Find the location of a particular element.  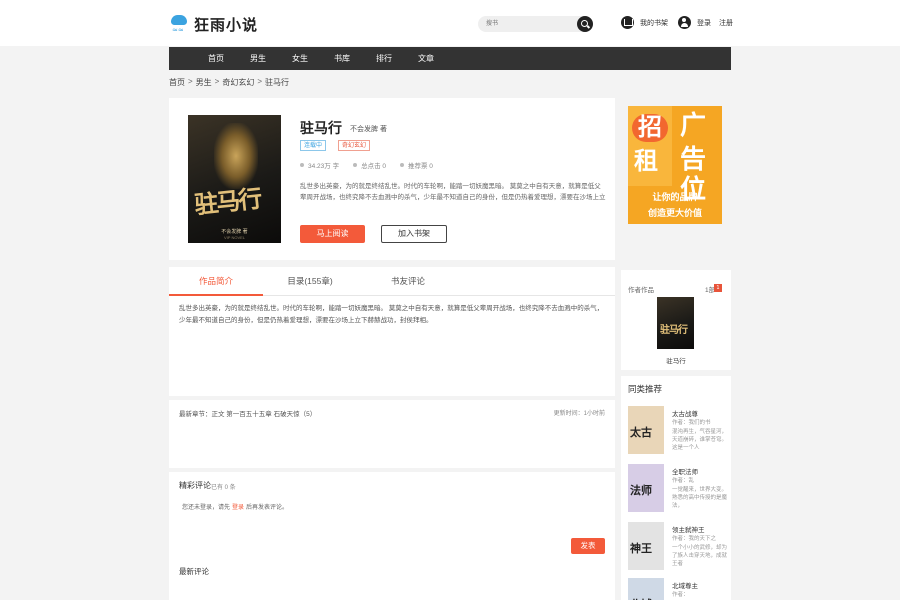

latest-chapter-link: 最新章节：正文 第一百五十五章 石破天惊（5） is located at coordinates (247, 413).